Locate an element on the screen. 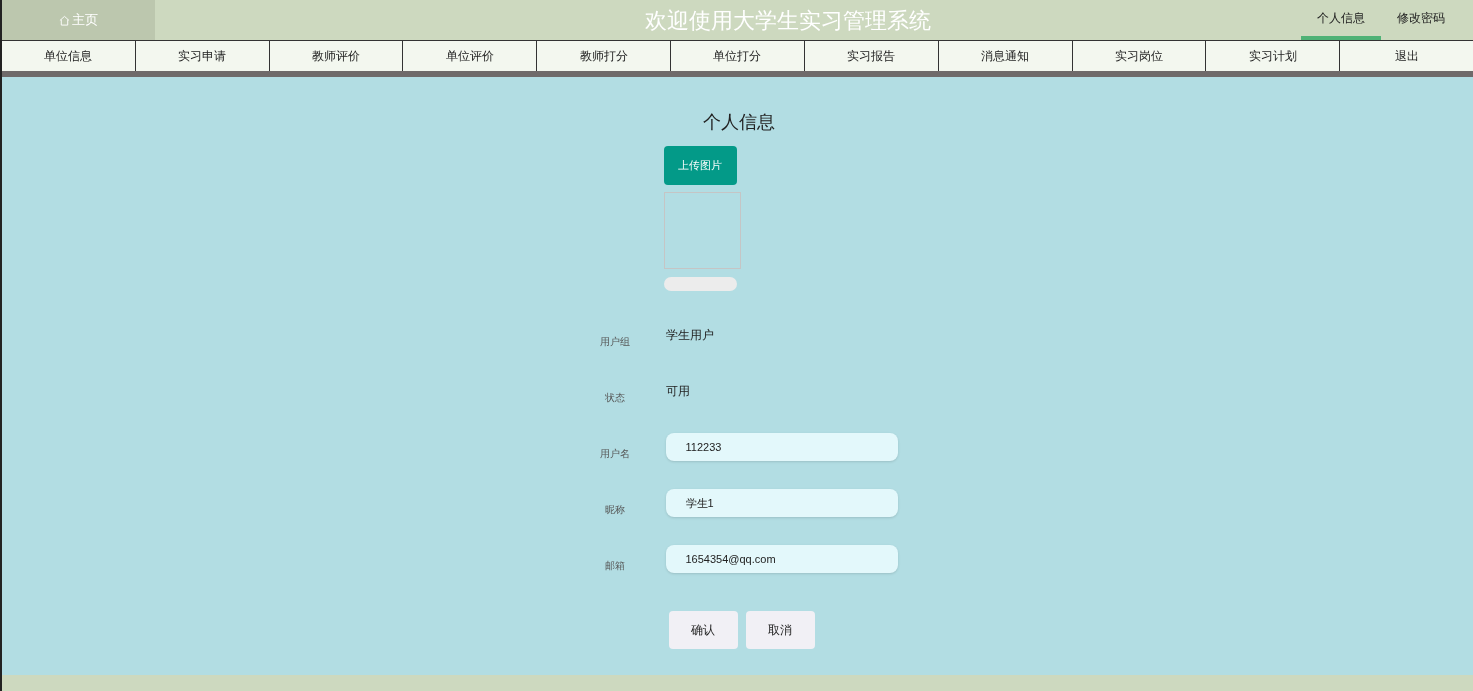 This screenshot has width=1473, height=691. field-label: 邮箱 is located at coordinates (614, 565).